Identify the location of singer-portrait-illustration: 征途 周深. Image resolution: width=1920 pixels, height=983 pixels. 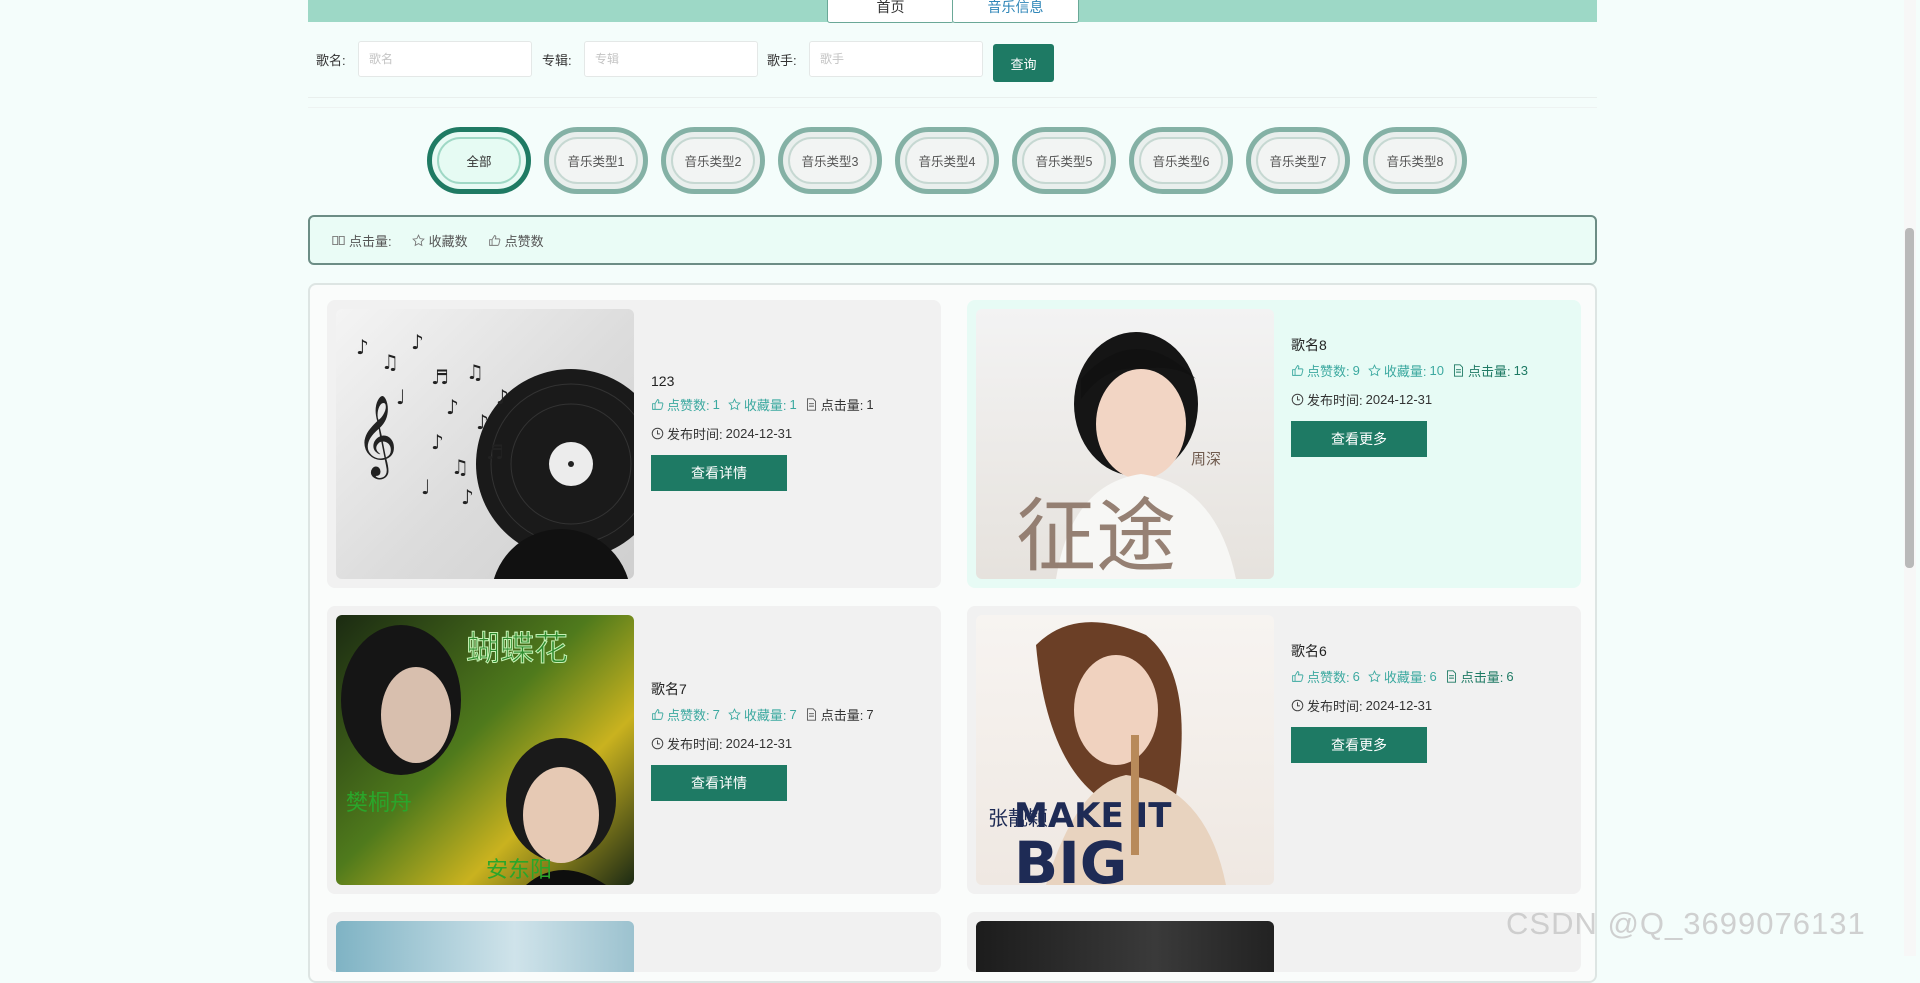
(1126, 455).